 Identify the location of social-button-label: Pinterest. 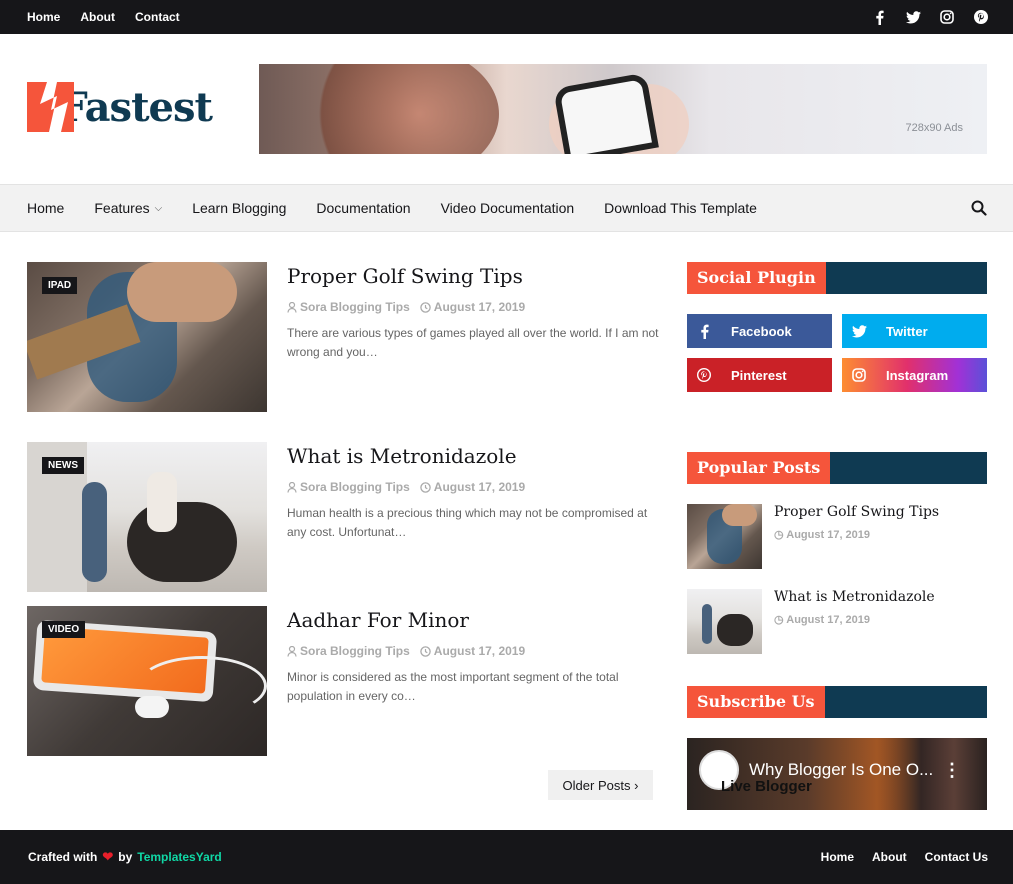
(759, 375).